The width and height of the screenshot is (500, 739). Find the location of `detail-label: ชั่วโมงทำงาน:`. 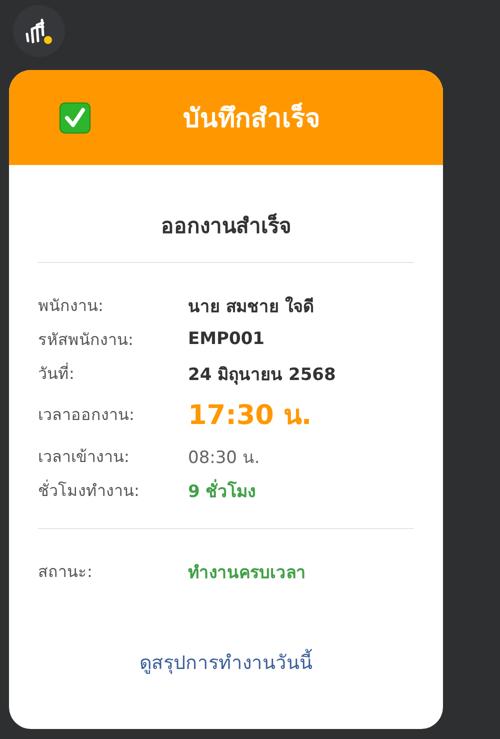

detail-label: ชั่วโมงทำงาน: is located at coordinates (89, 490).